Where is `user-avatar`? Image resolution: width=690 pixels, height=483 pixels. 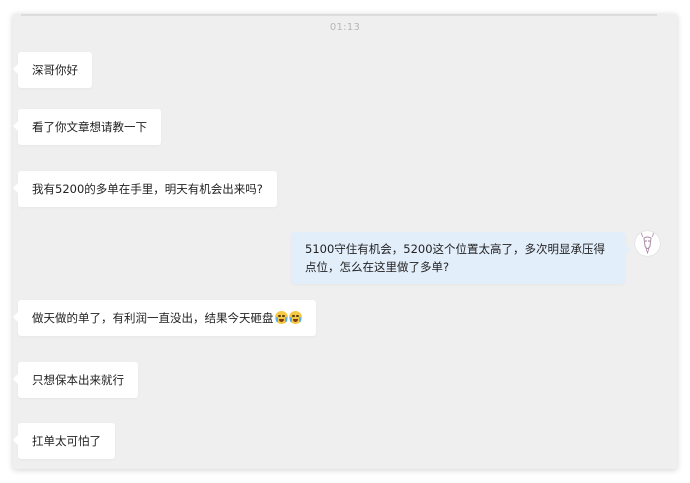
user-avatar is located at coordinates (647, 243).